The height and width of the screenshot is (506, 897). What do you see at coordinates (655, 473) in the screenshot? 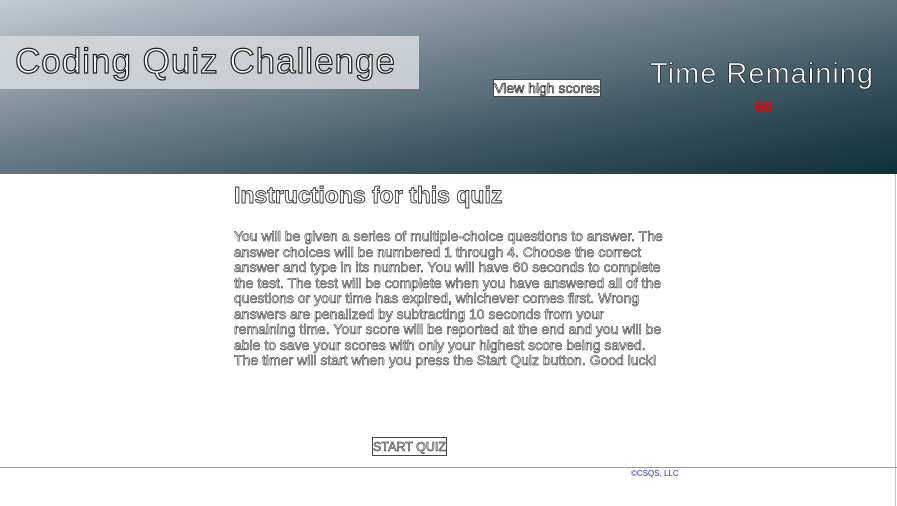
I see `footer-copyright: ©CSQS, LLC` at bounding box center [655, 473].